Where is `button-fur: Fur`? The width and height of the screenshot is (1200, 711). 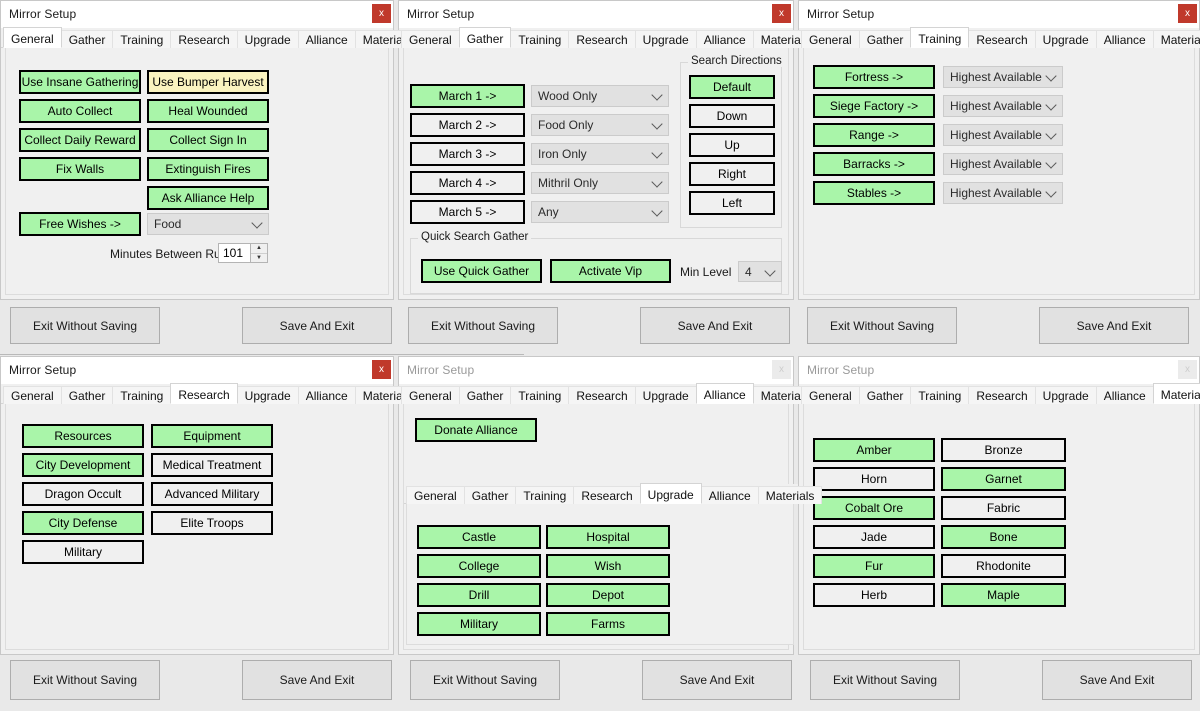 button-fur: Fur is located at coordinates (874, 566).